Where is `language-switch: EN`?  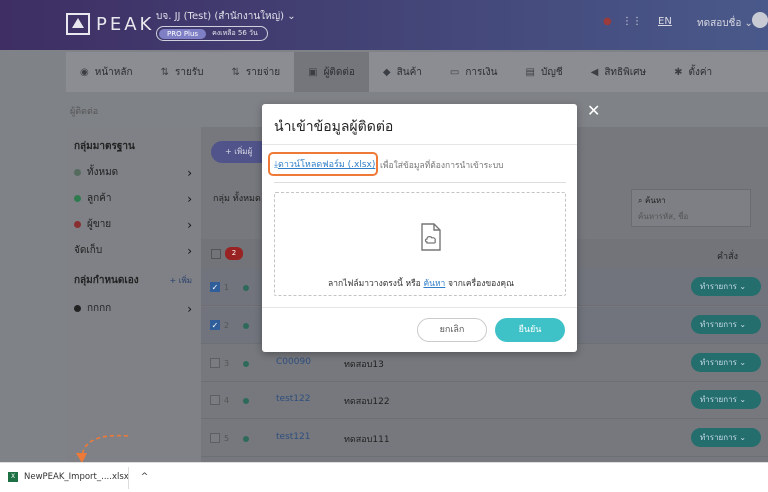
language-switch: EN is located at coordinates (665, 21).